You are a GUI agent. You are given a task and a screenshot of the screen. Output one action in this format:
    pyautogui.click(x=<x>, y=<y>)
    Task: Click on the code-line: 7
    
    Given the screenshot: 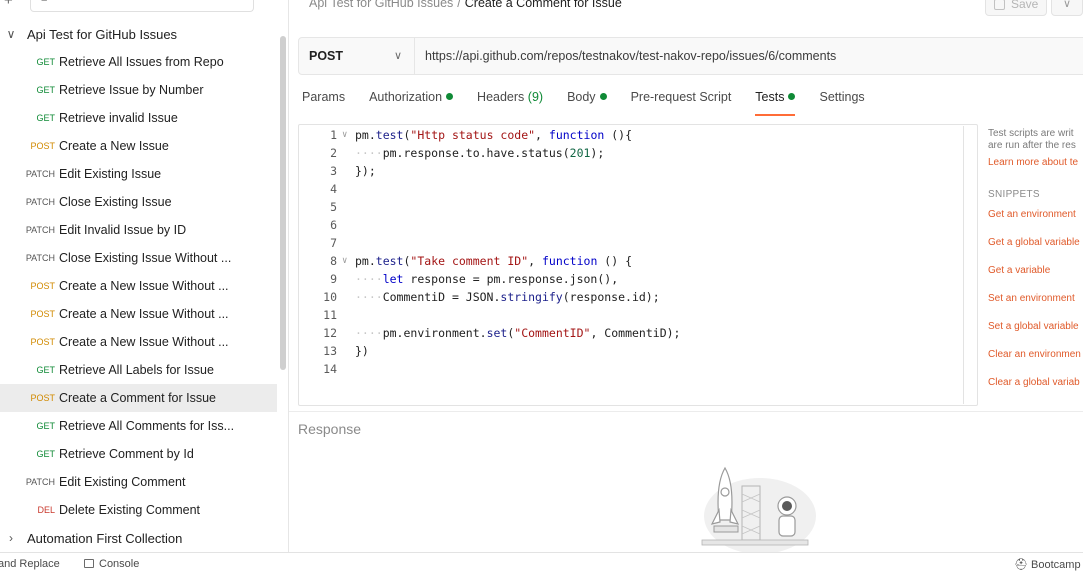 What is the action you would take?
    pyautogui.click(x=631, y=243)
    